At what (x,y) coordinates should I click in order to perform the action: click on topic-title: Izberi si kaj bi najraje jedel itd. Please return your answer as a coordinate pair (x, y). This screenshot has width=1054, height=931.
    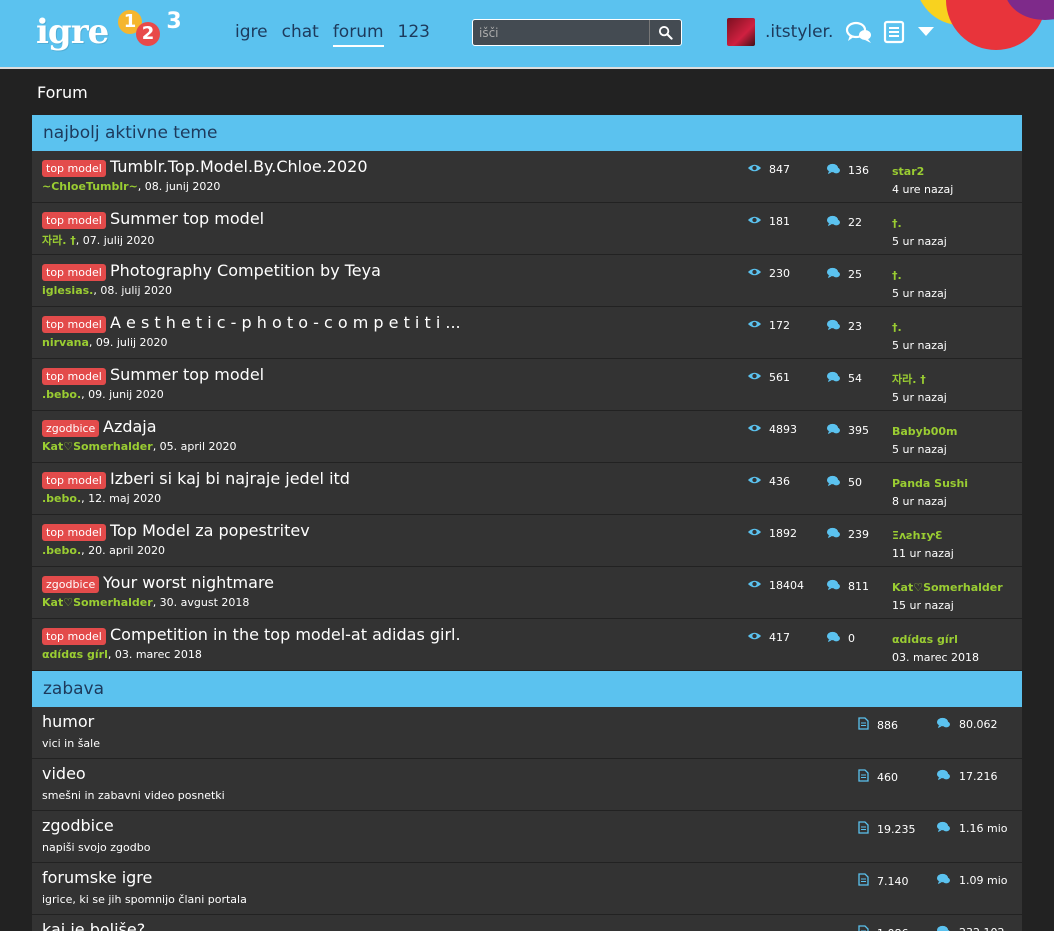
    Looking at the image, I should click on (230, 478).